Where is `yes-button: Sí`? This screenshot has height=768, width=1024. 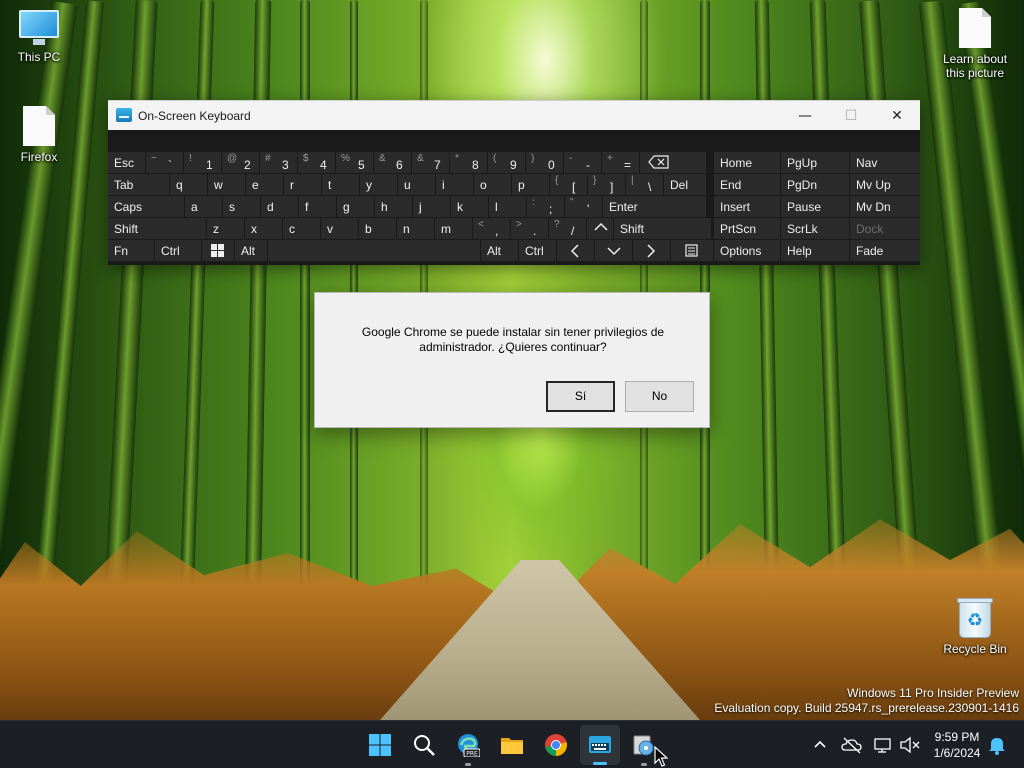 yes-button: Sí is located at coordinates (580, 396).